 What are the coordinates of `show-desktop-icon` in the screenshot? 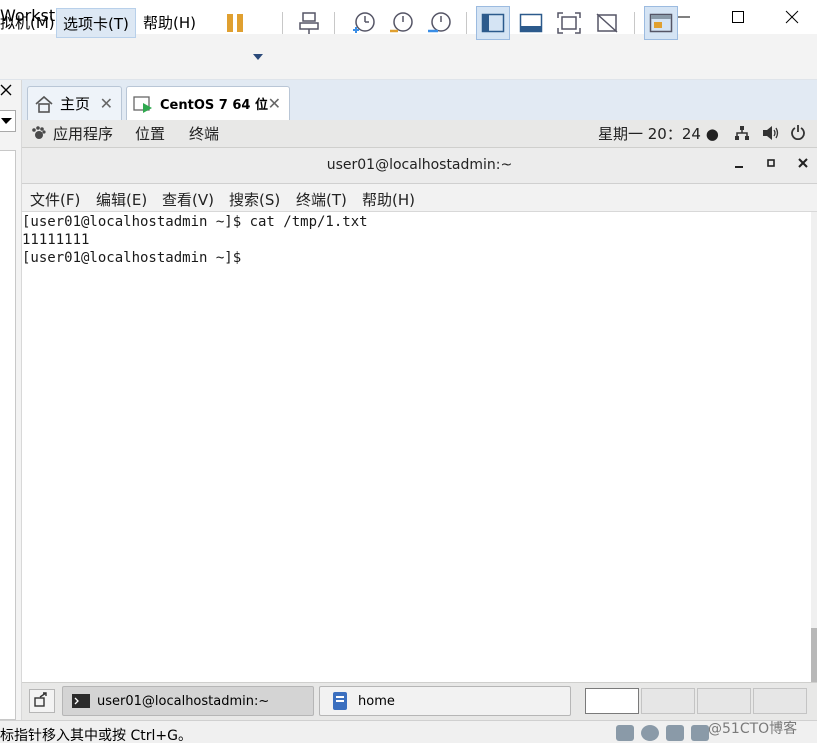 It's located at (40, 699).